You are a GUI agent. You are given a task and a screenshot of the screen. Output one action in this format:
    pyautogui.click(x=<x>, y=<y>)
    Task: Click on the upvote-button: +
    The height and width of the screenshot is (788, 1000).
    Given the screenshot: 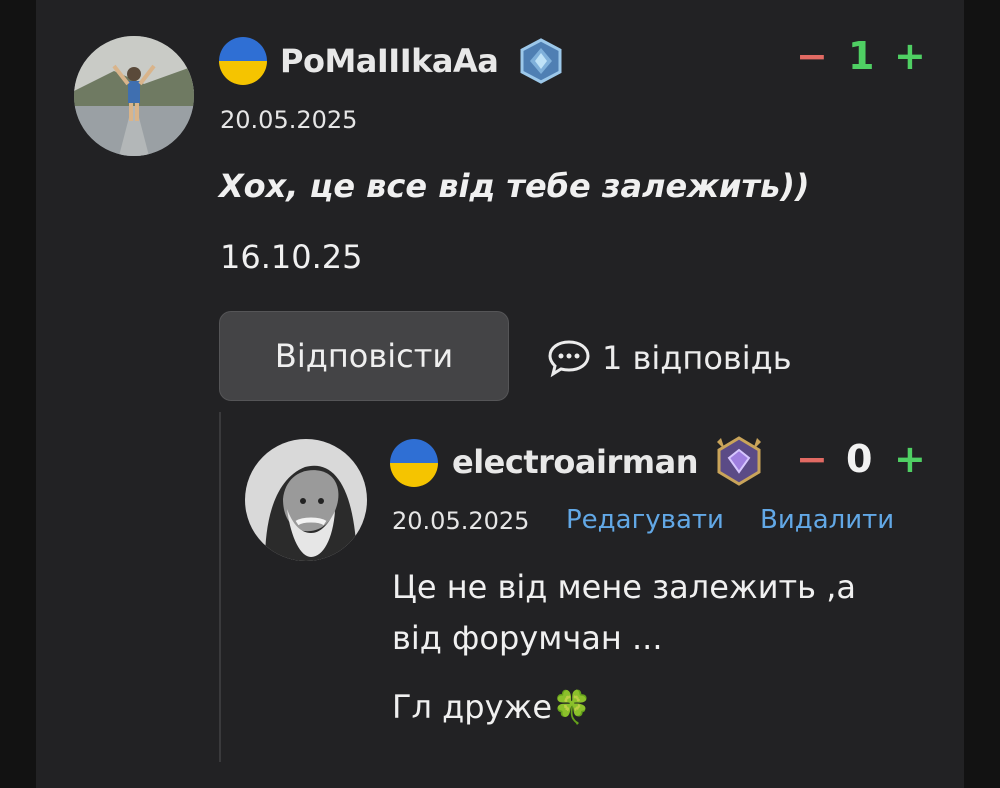 What is the action you would take?
    pyautogui.click(x=910, y=56)
    